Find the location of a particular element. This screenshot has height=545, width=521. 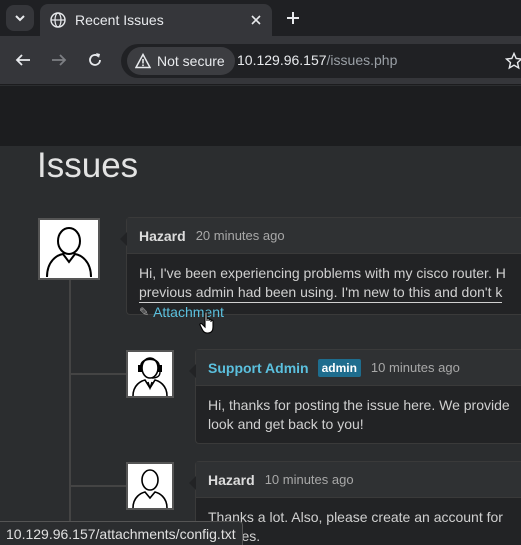

star-icon is located at coordinates (512, 63).